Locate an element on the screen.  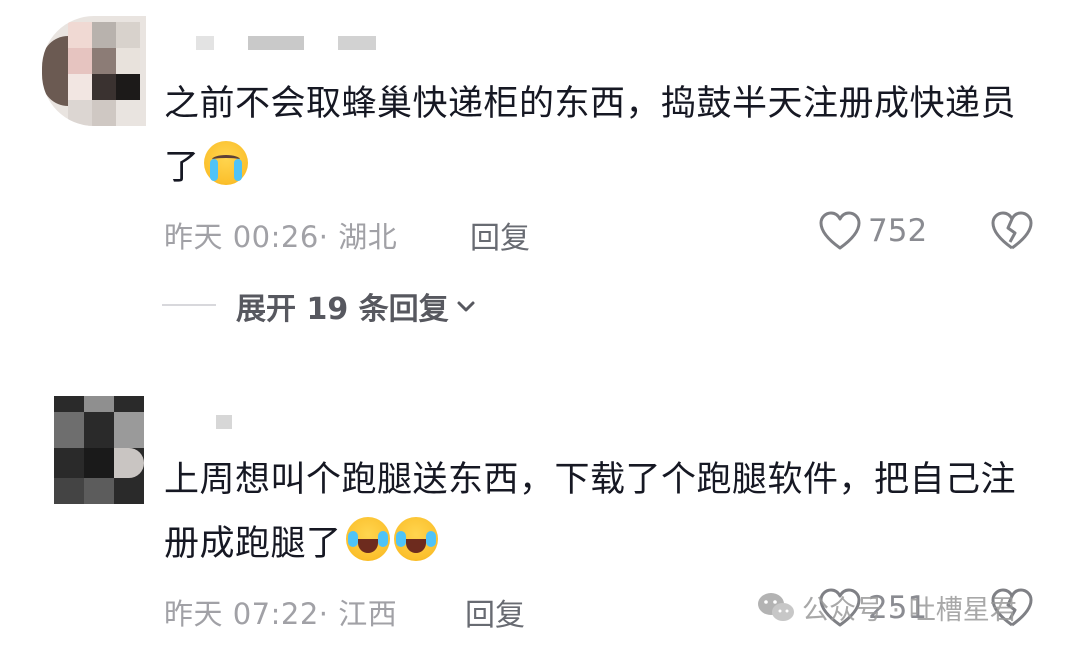
comment-meta: 昨天 07:22· 江西 is located at coordinates (280, 612).